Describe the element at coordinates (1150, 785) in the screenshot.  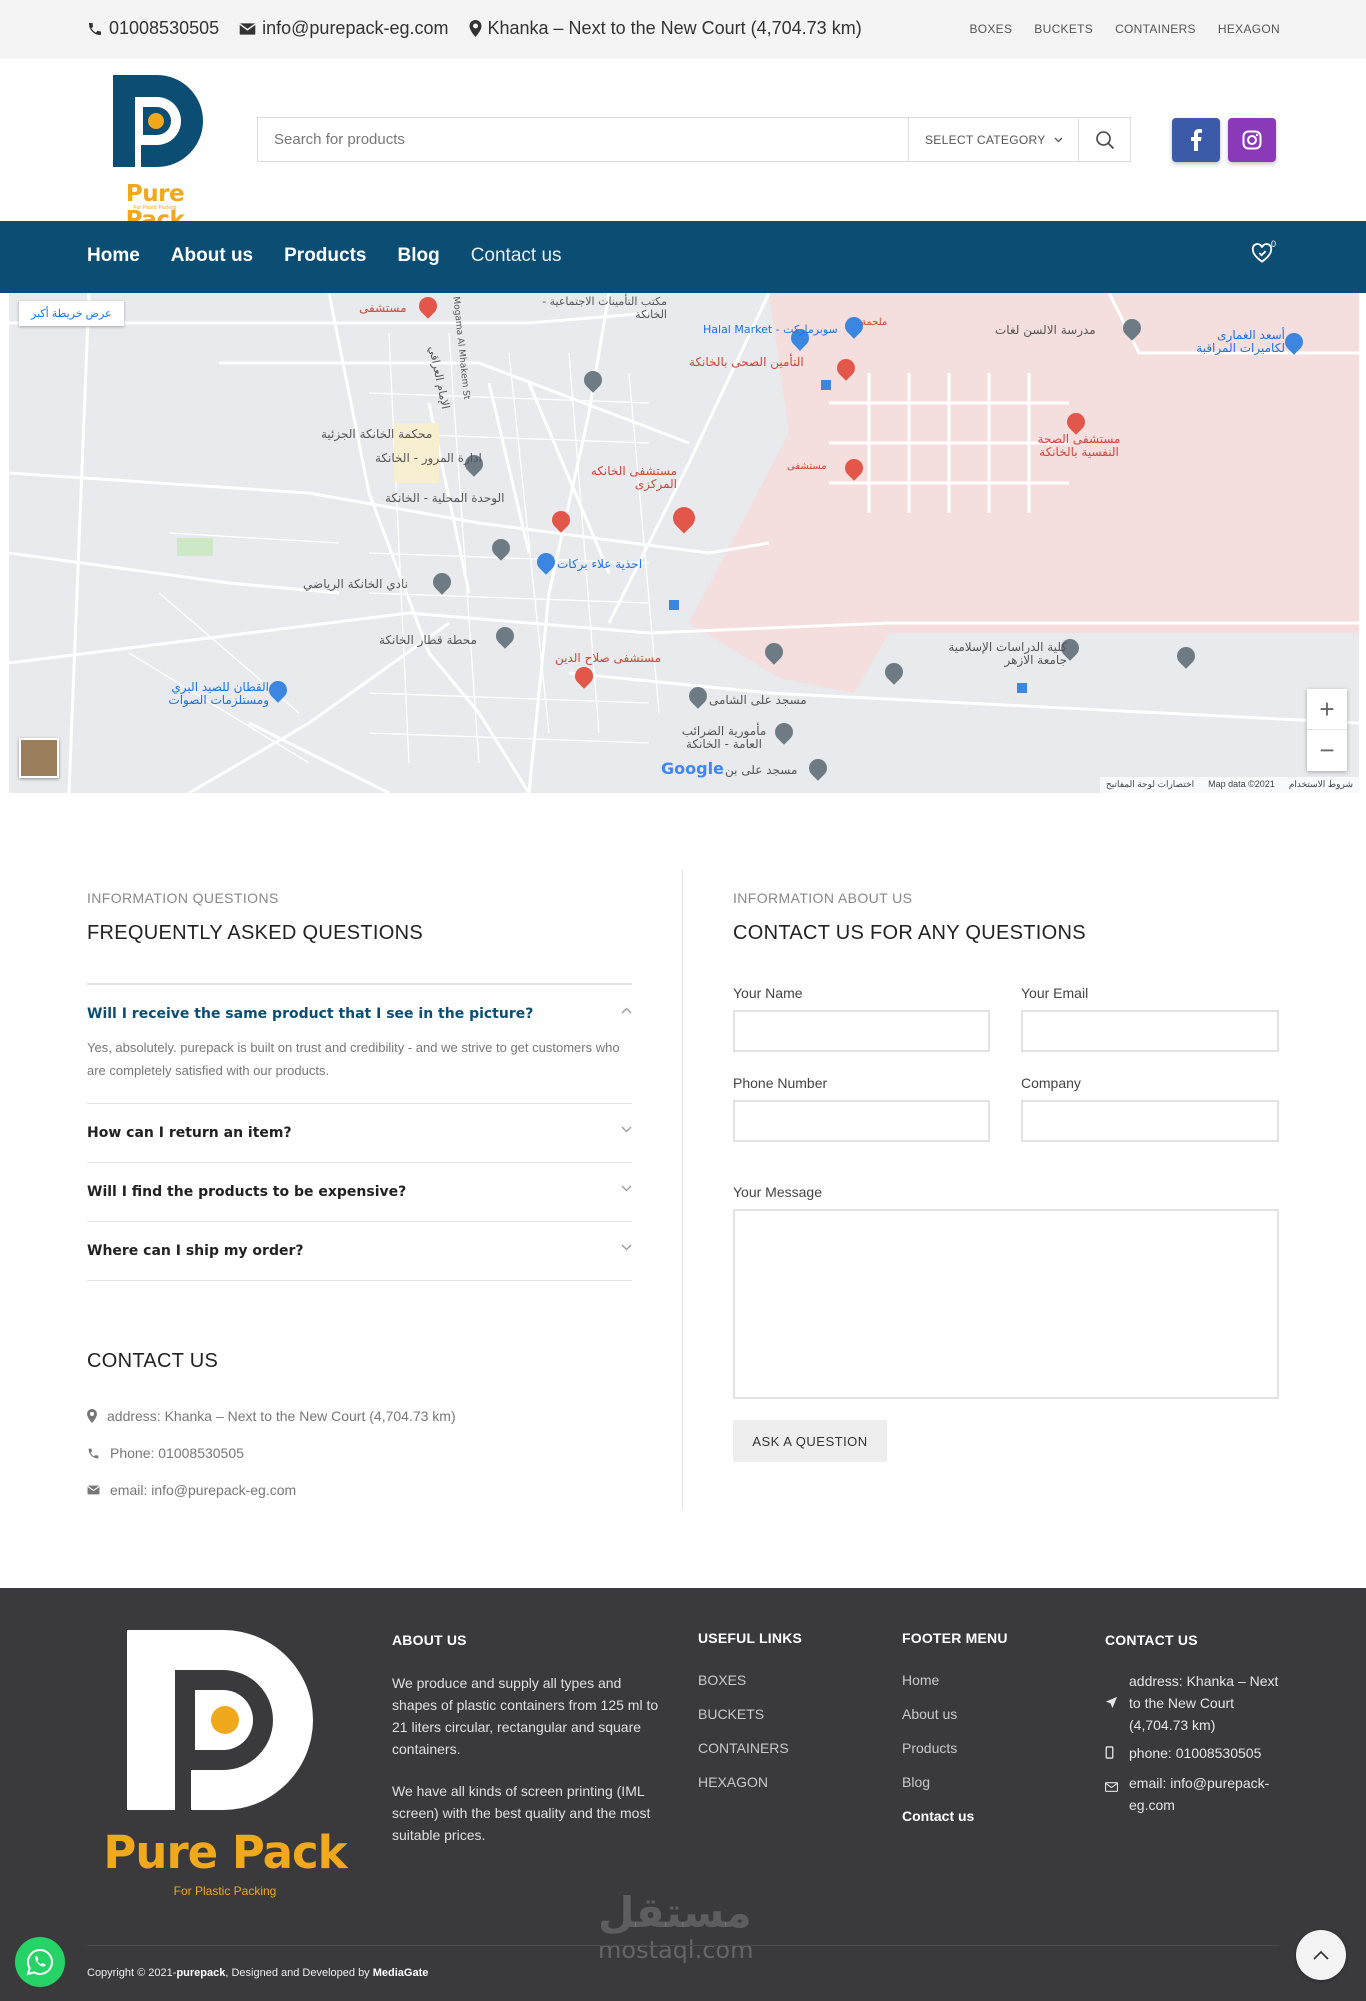
I see `map-shortcuts-link: اختصارات لوحة المفاتيح` at that location.